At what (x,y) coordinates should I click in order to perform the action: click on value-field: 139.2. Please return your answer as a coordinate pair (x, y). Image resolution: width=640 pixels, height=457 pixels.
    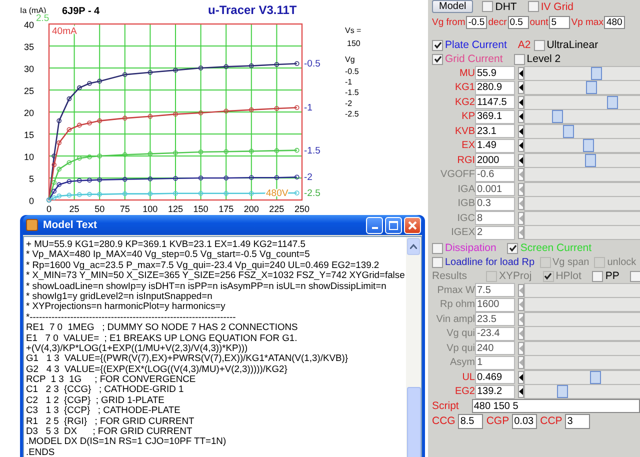
    Looking at the image, I should click on (495, 391).